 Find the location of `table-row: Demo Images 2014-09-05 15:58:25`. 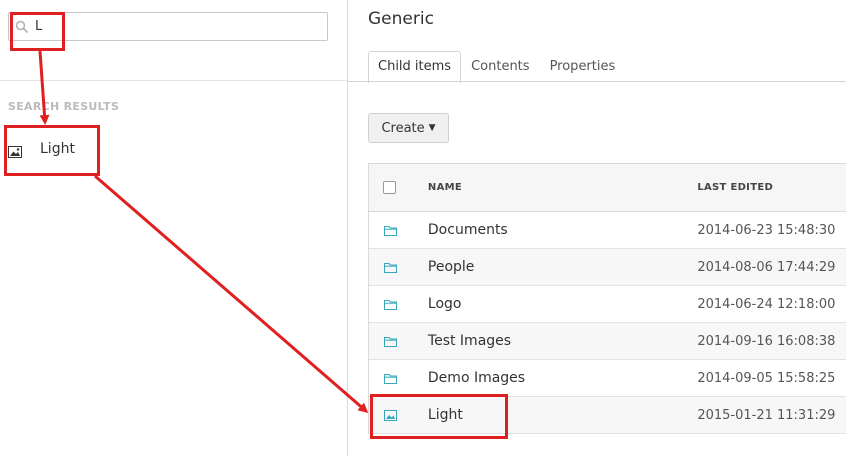

table-row: Demo Images 2014-09-05 15:58:25 is located at coordinates (607, 378).